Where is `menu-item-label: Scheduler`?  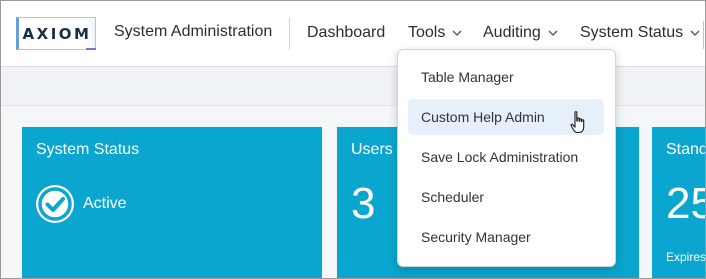
menu-item-label: Scheduler is located at coordinates (453, 197).